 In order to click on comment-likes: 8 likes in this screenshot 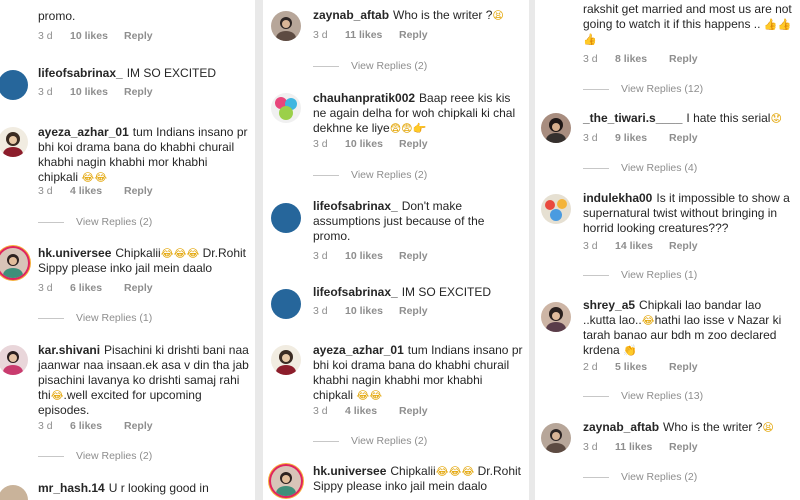, I will do `click(642, 59)`.